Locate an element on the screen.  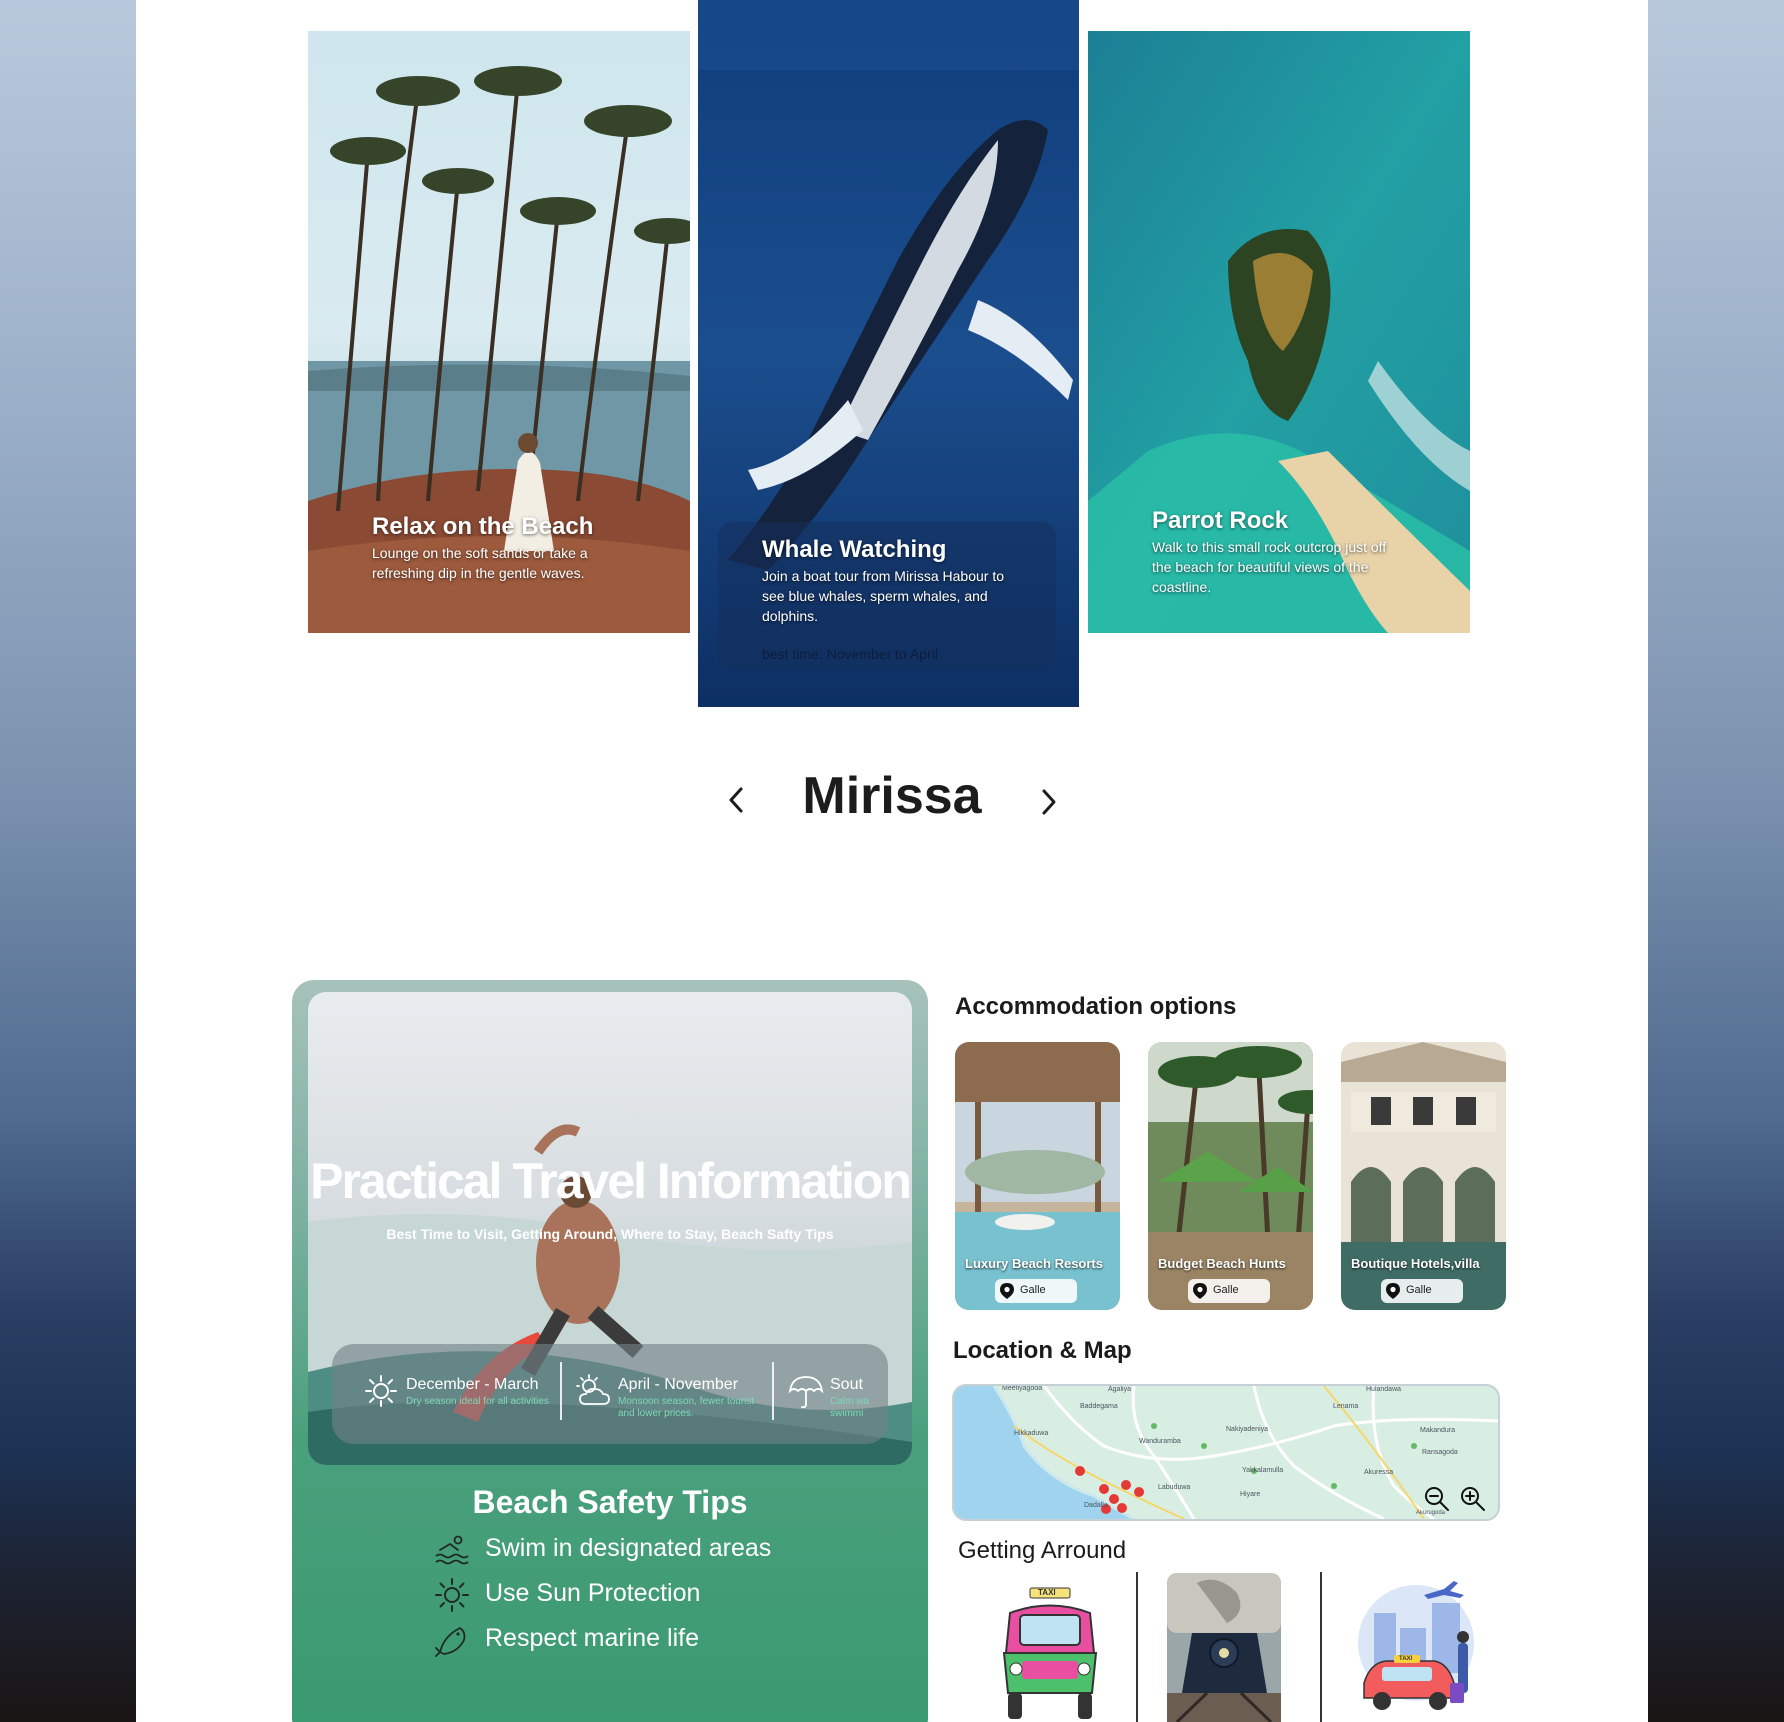
transport-train is located at coordinates (1224, 1647).